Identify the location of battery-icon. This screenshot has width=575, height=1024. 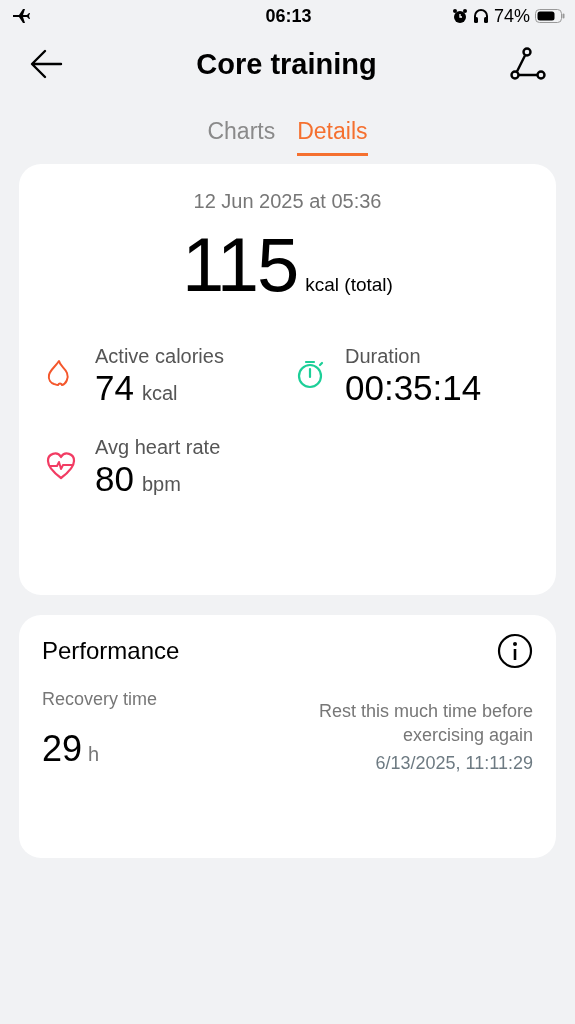
(550, 16).